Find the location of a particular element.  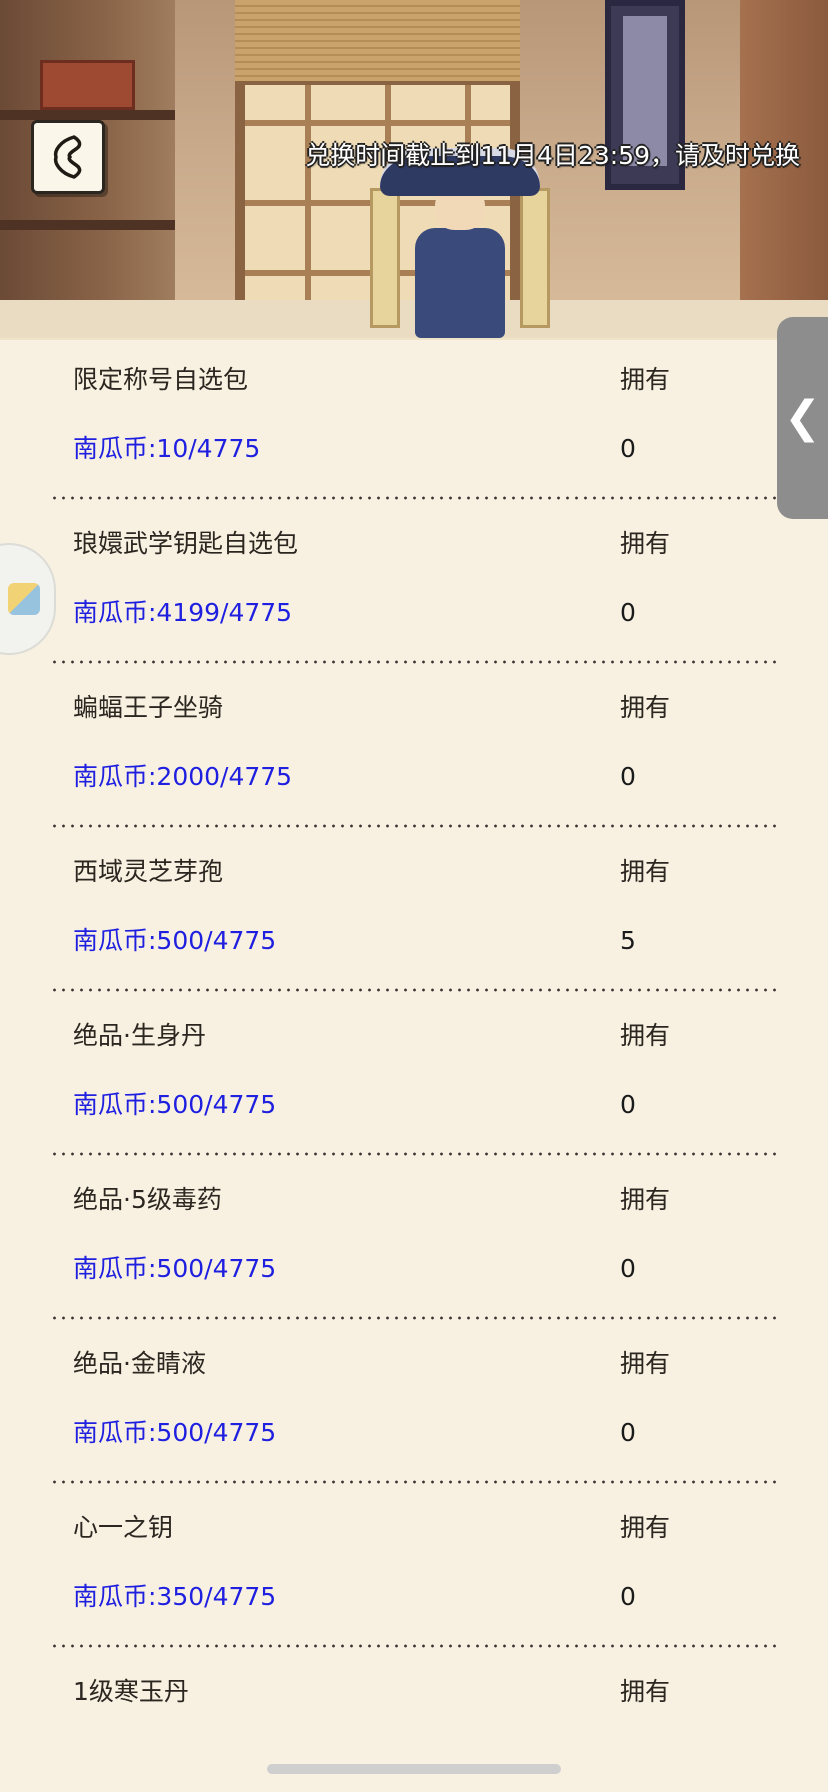

item-name: 限定称号自选包 is located at coordinates (161, 379).